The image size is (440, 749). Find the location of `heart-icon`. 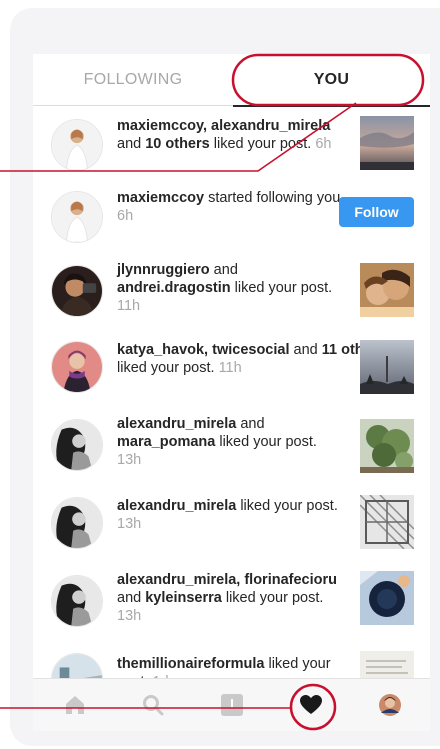

heart-icon is located at coordinates (311, 704).